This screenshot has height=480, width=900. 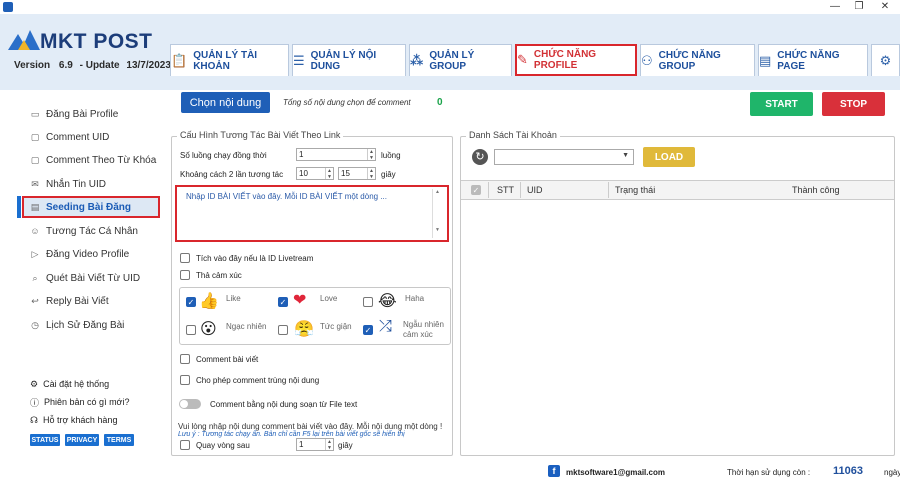 What do you see at coordinates (522, 59) in the screenshot?
I see `edit-icon: ✎` at bounding box center [522, 59].